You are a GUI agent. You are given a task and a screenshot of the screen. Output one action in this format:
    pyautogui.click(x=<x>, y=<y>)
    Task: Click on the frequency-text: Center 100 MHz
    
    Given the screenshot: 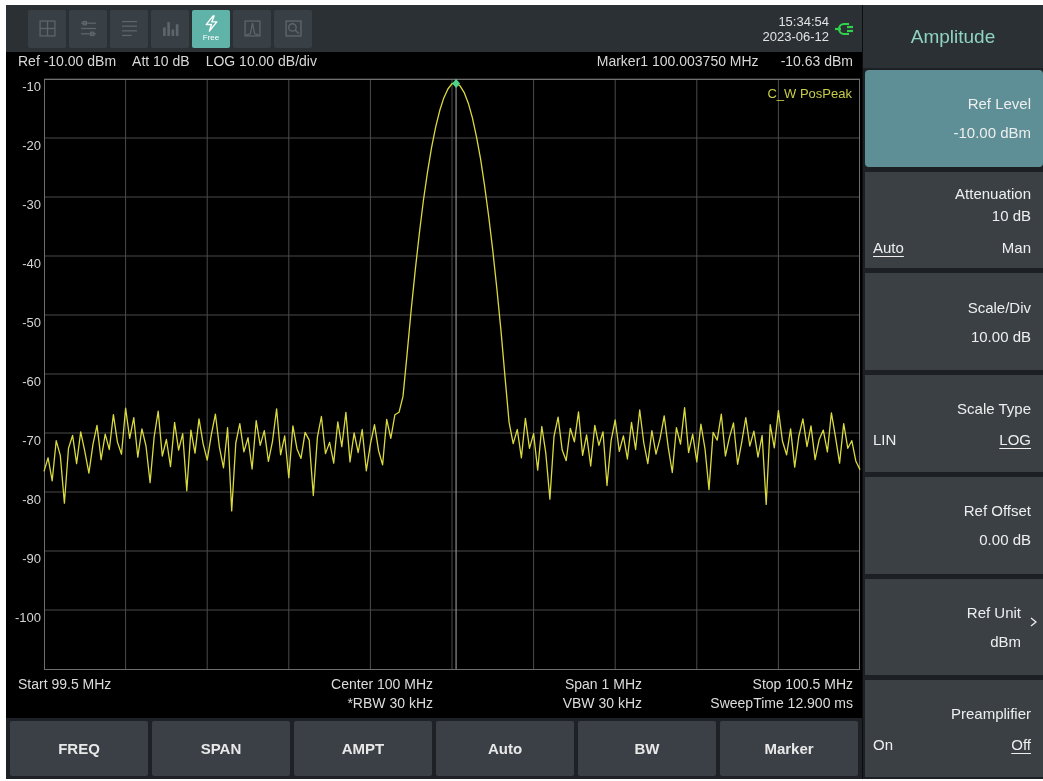 What is the action you would take?
    pyautogui.click(x=382, y=684)
    